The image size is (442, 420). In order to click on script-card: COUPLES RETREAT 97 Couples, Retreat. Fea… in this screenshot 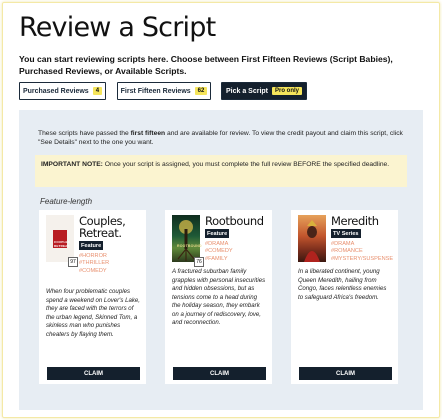, I will do `click(92, 297)`.